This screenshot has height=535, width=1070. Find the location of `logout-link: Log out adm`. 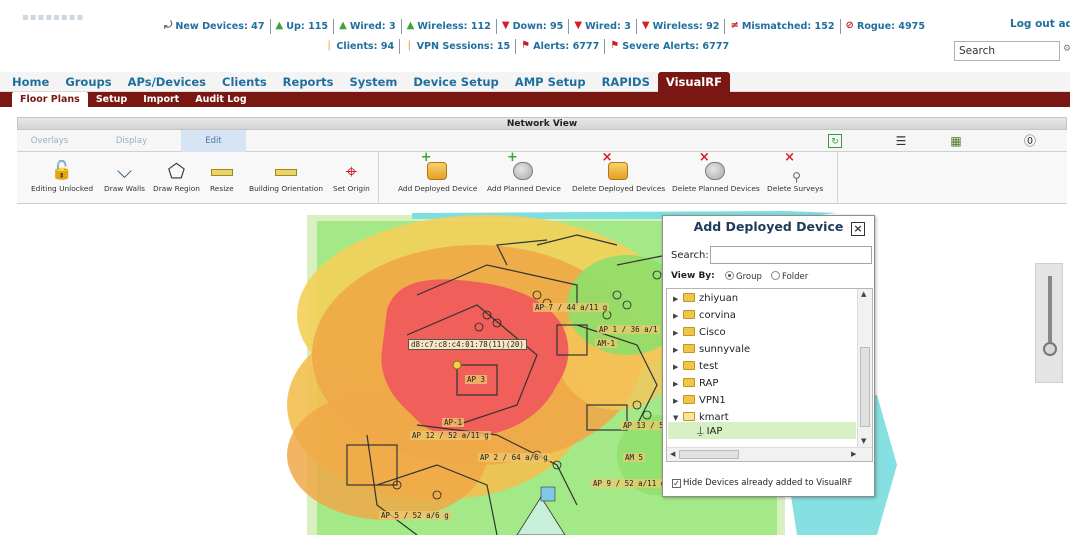

logout-link: Log out adm is located at coordinates (1040, 24).